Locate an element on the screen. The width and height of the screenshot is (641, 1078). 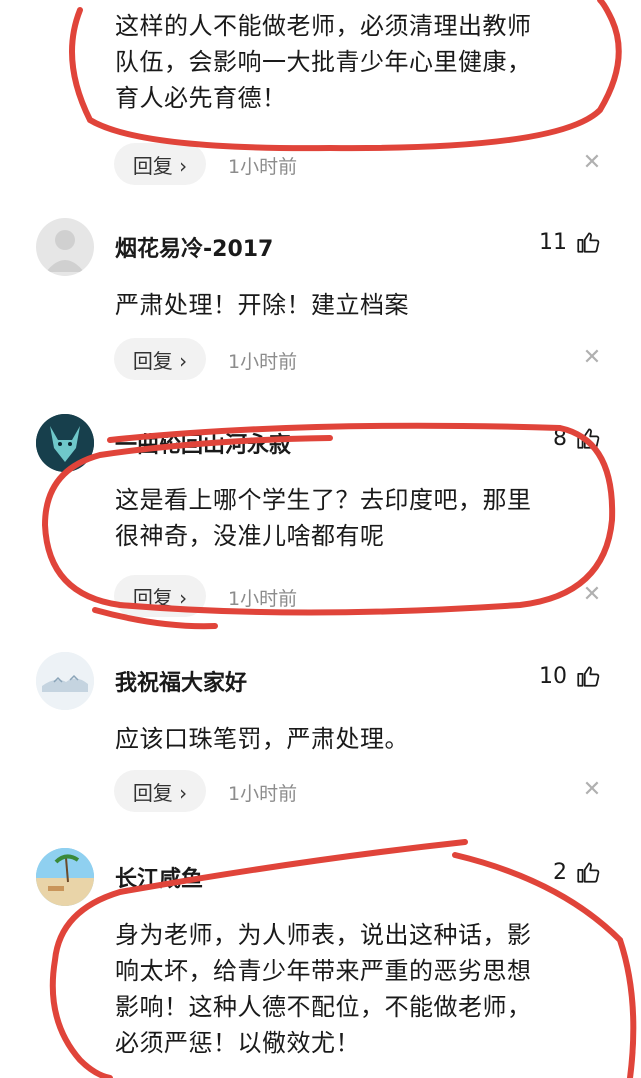
like-button: 10 is located at coordinates (570, 676).